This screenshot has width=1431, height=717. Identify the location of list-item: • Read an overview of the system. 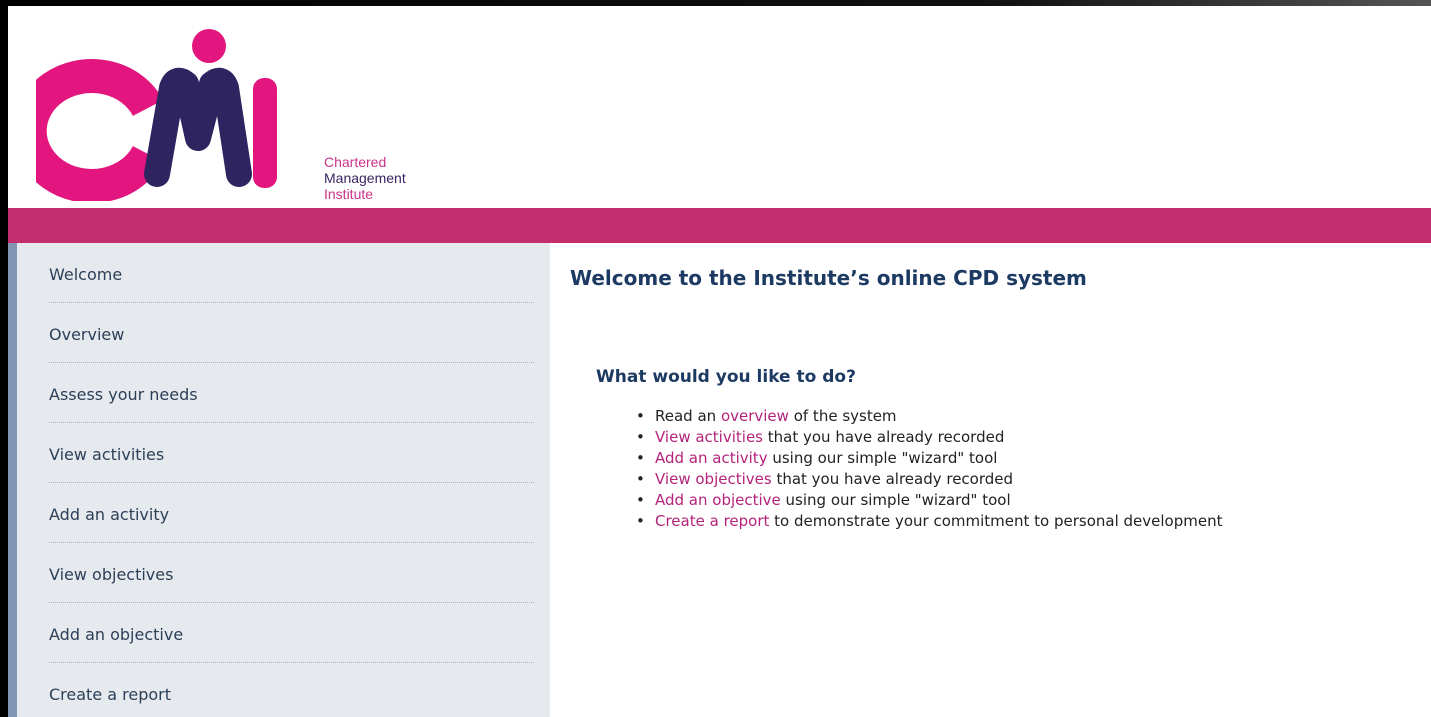
(929, 416).